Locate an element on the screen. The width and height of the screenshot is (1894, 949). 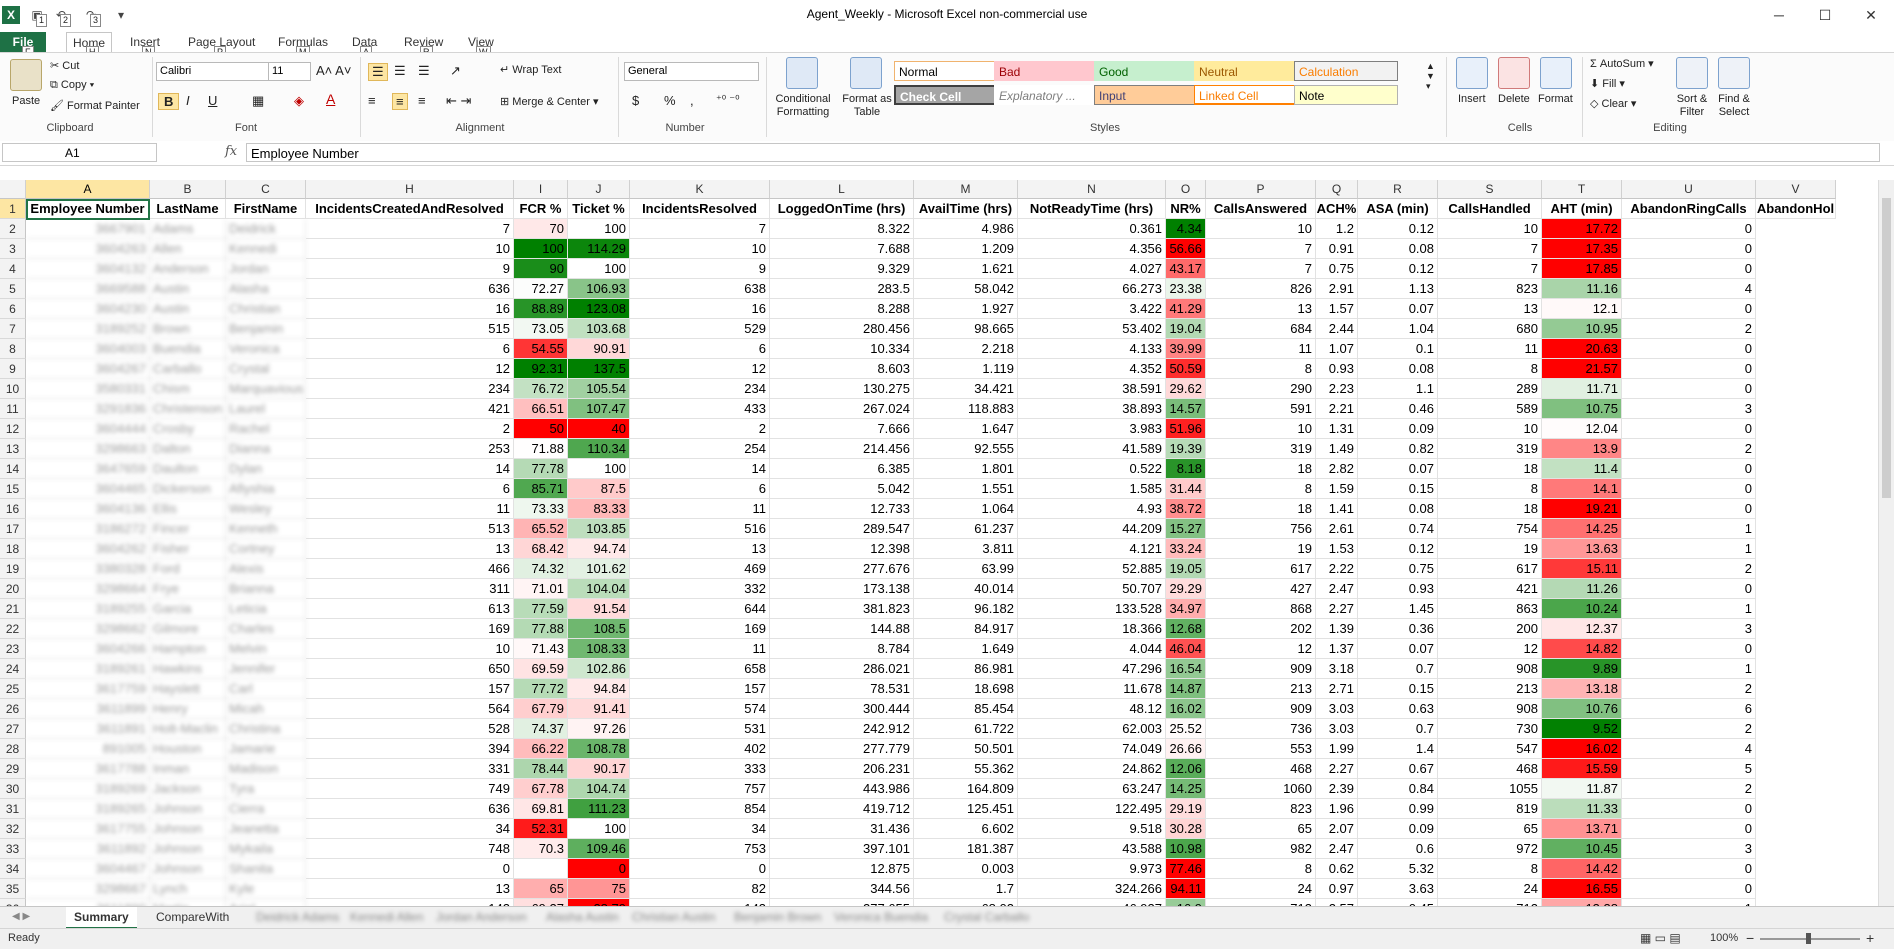
data-cell: 0.75 is located at coordinates (1398, 569).